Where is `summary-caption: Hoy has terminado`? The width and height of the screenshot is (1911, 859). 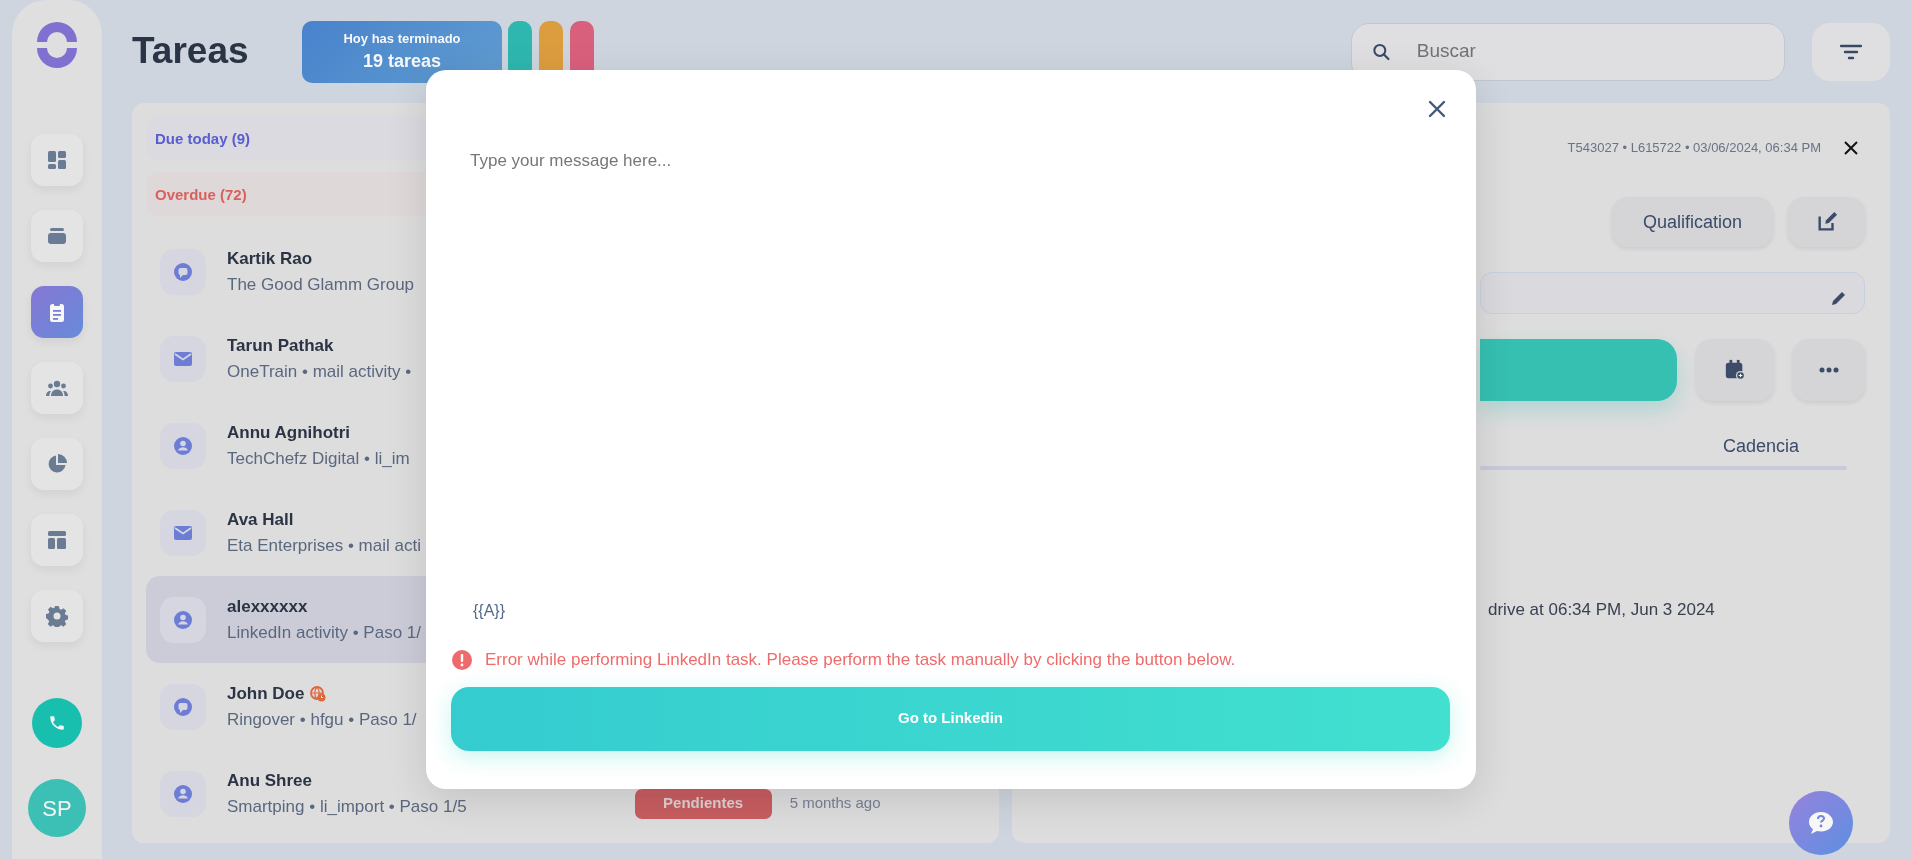
summary-caption: Hoy has terminado is located at coordinates (402, 38).